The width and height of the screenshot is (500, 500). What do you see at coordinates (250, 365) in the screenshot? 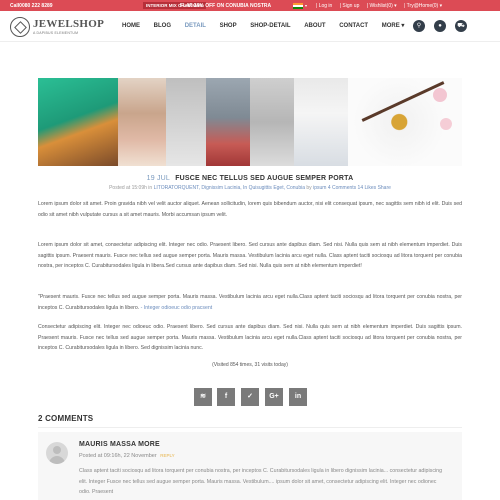
I see `visit-counter: (Visited 854 times, 31 visits today)` at bounding box center [250, 365].